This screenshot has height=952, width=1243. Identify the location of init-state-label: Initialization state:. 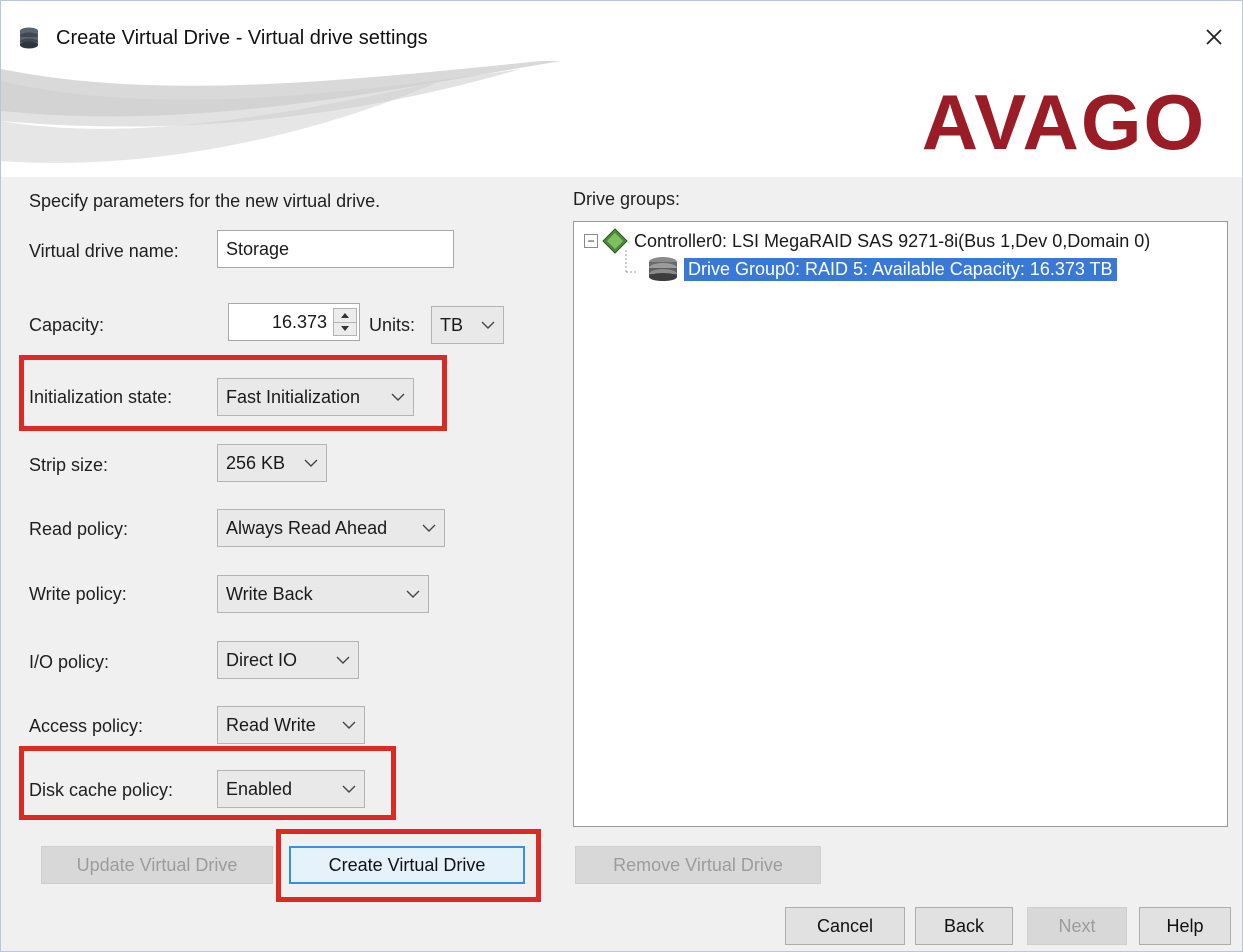
(101, 397).